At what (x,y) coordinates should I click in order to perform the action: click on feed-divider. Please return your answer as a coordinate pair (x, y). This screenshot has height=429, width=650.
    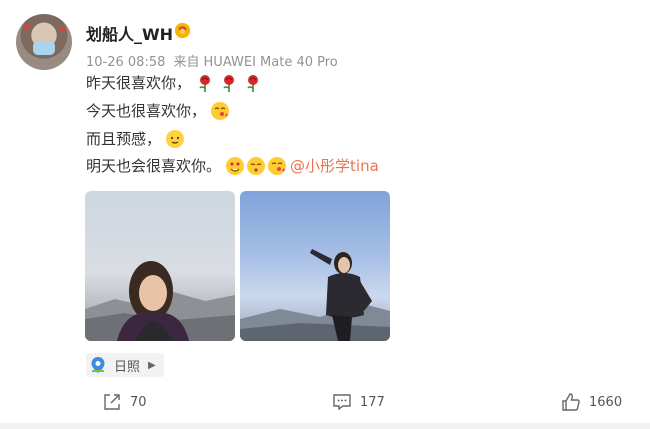
    Looking at the image, I should click on (325, 426).